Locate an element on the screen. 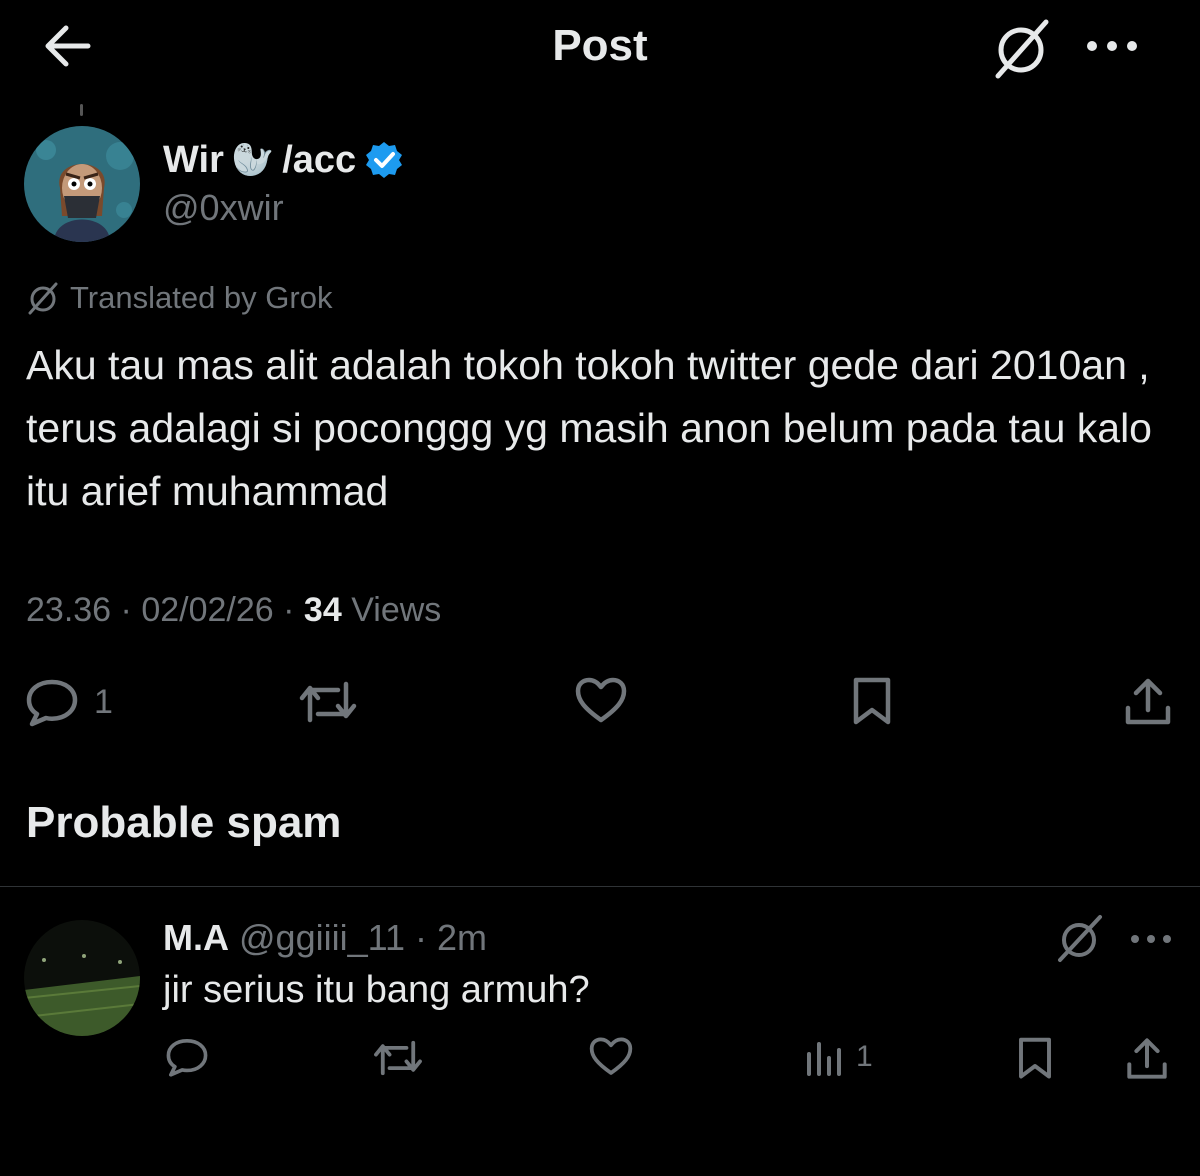  reply-share-button is located at coordinates (1147, 1059).